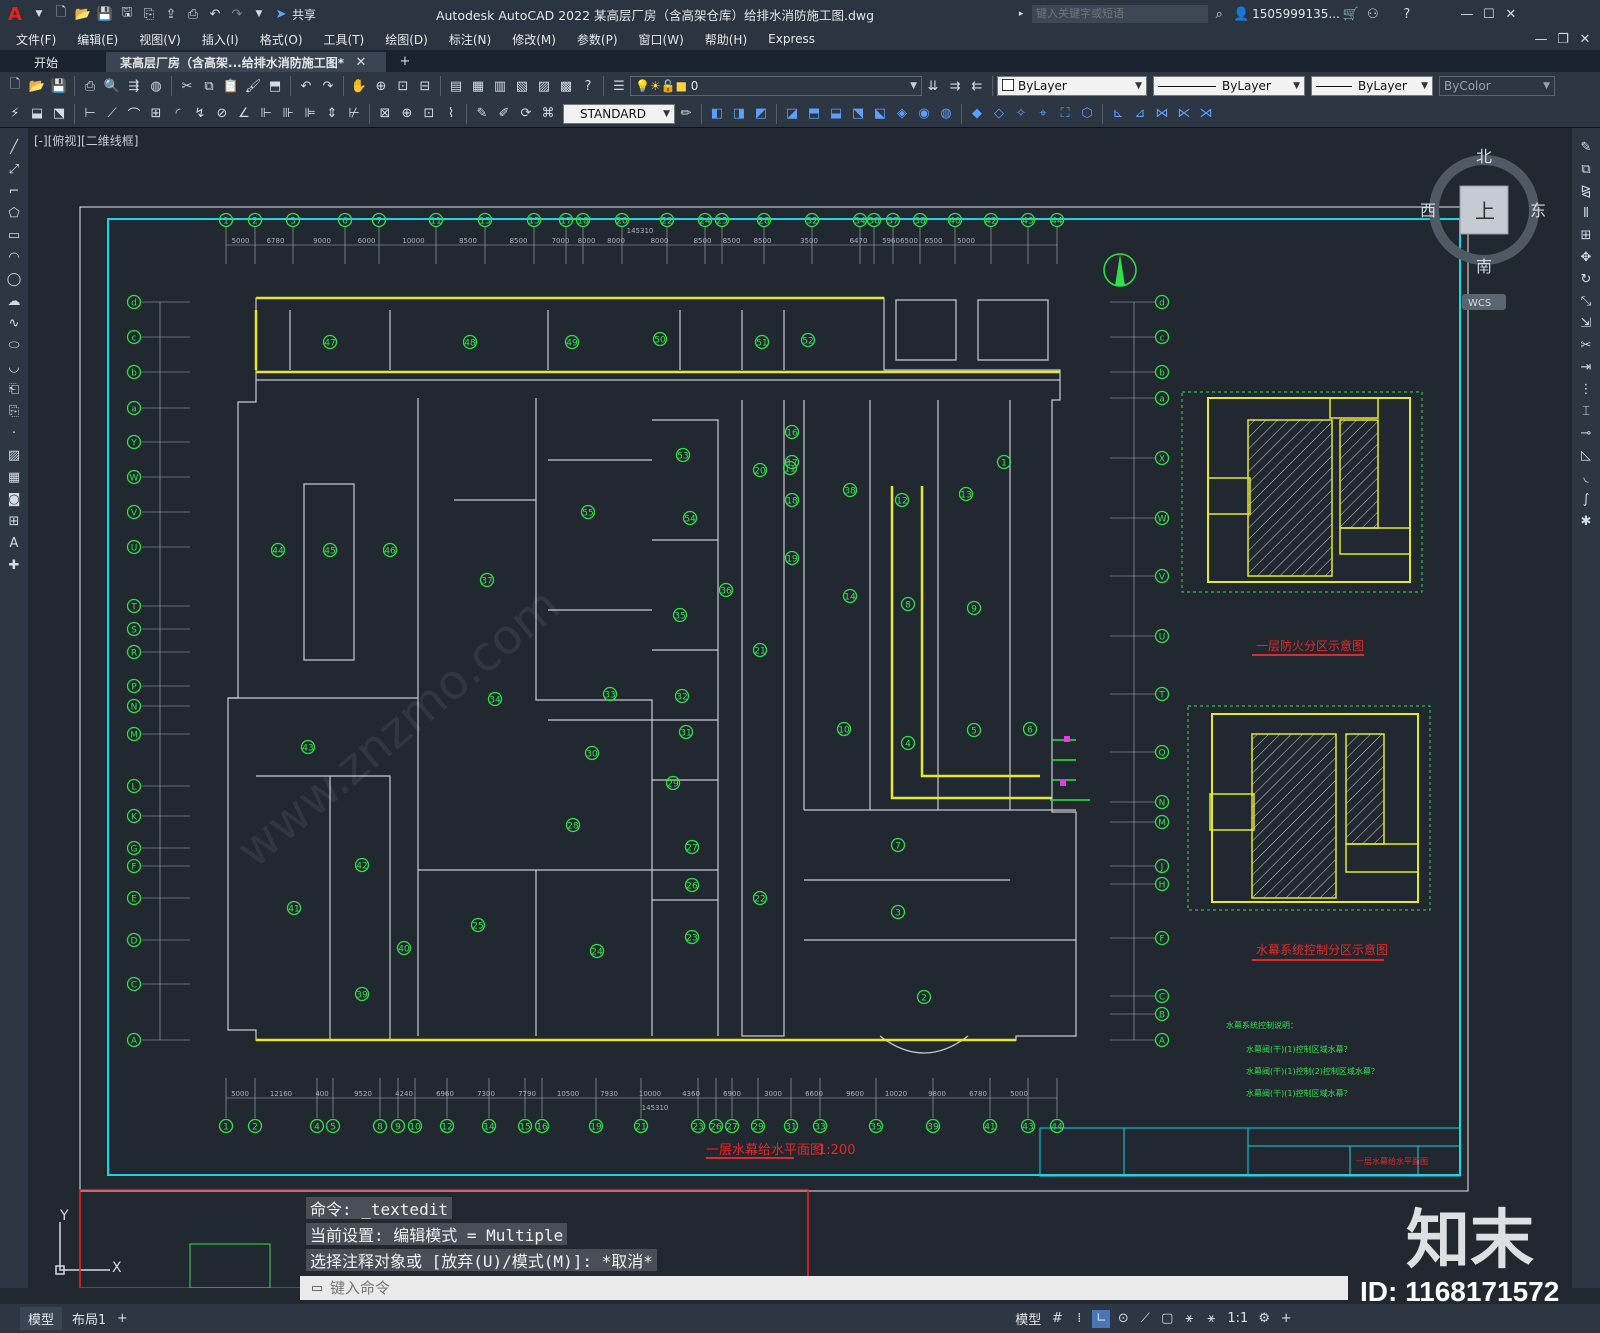 The height and width of the screenshot is (1333, 1600). What do you see at coordinates (470, 39) in the screenshot?
I see `menu-dimension: 标注(N)` at bounding box center [470, 39].